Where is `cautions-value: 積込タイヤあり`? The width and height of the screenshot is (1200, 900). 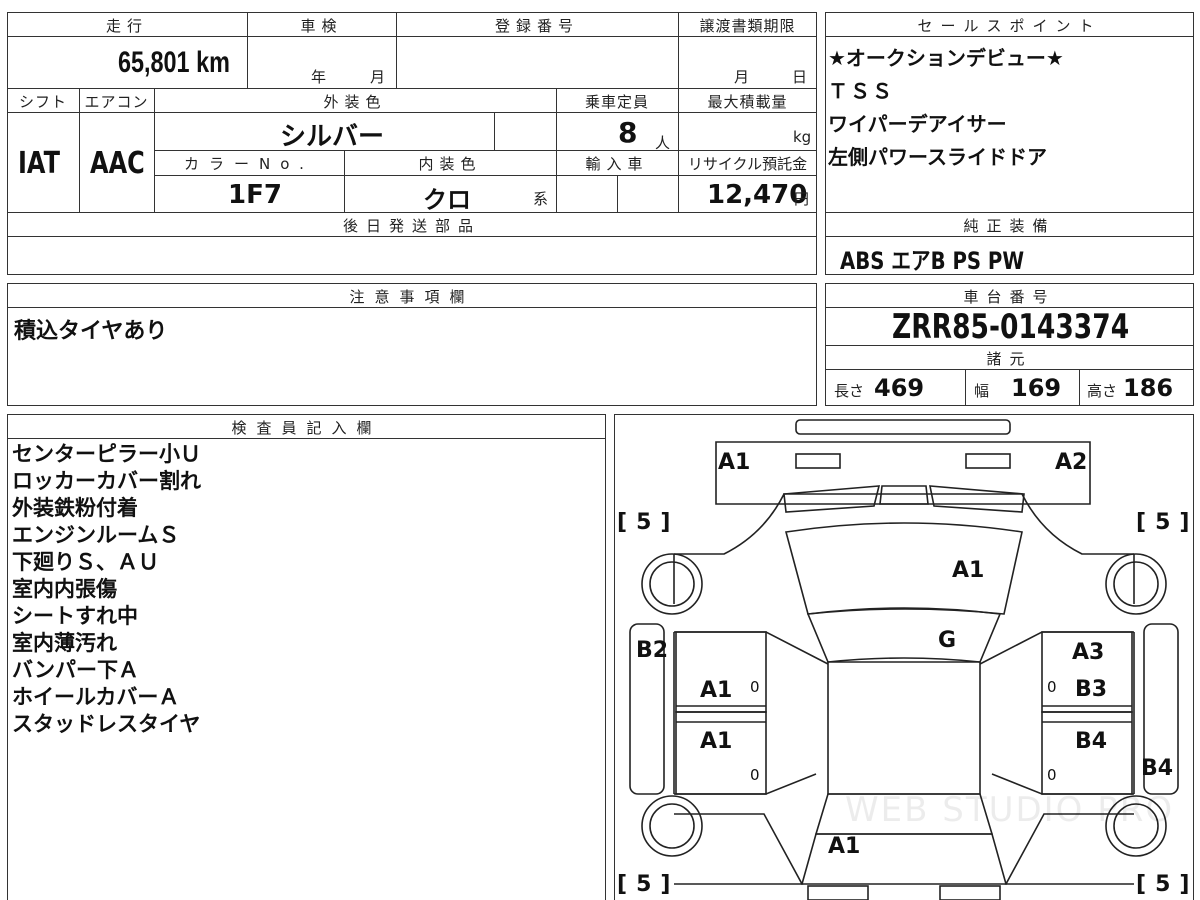 cautions-value: 積込タイヤあり is located at coordinates (91, 331).